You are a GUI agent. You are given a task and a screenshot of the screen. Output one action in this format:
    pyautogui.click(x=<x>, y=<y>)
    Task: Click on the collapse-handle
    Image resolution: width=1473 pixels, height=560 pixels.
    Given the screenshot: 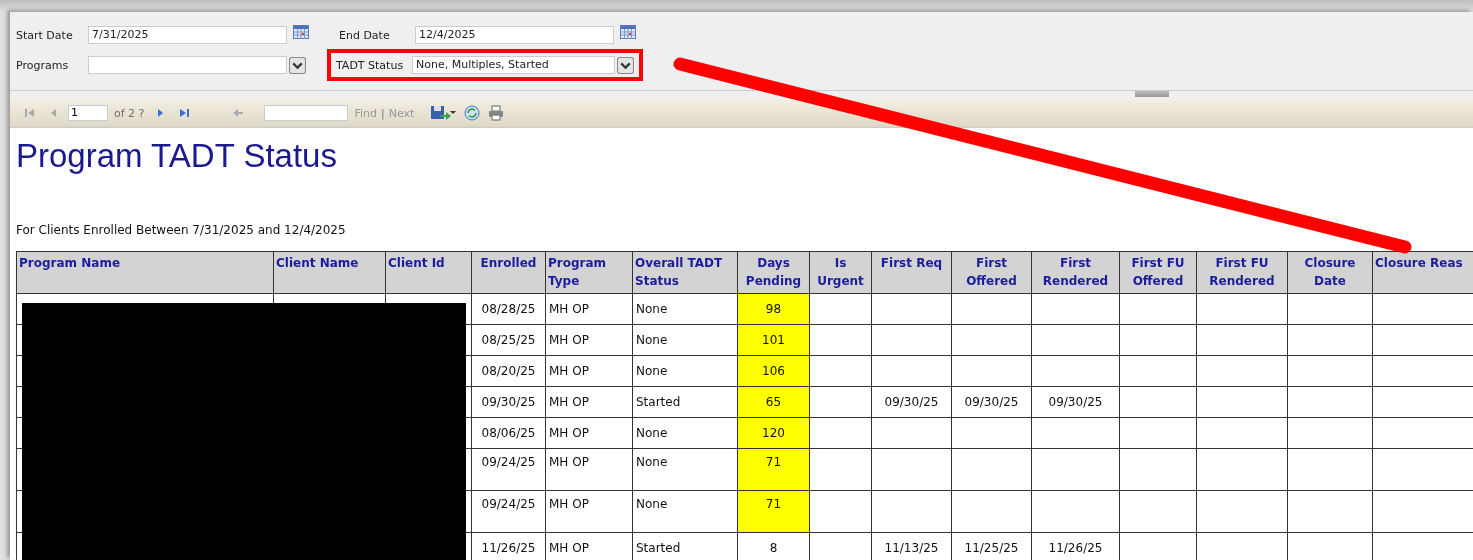 What is the action you would take?
    pyautogui.click(x=1152, y=94)
    